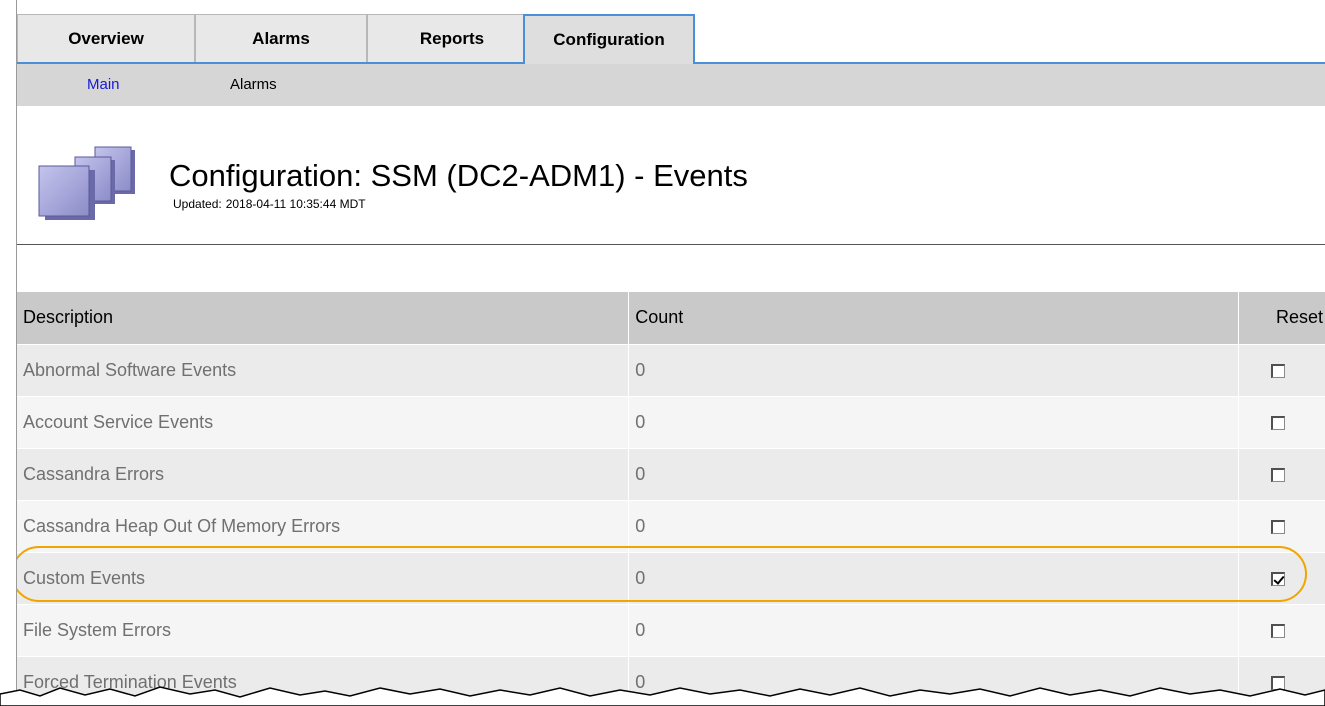 Image resolution: width=1325 pixels, height=706 pixels. I want to click on table-header-row: Description Count Reset, so click(671, 318).